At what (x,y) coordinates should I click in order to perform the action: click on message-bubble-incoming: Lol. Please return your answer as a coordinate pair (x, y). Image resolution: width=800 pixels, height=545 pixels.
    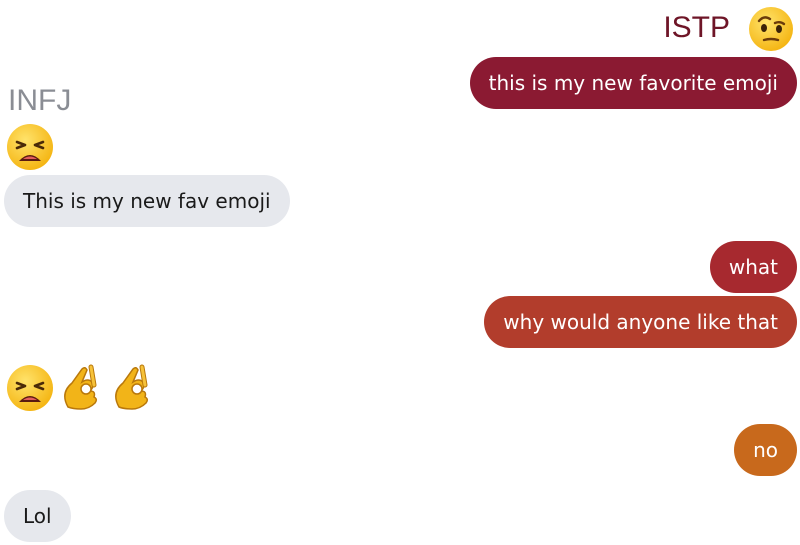
    Looking at the image, I should click on (37, 516).